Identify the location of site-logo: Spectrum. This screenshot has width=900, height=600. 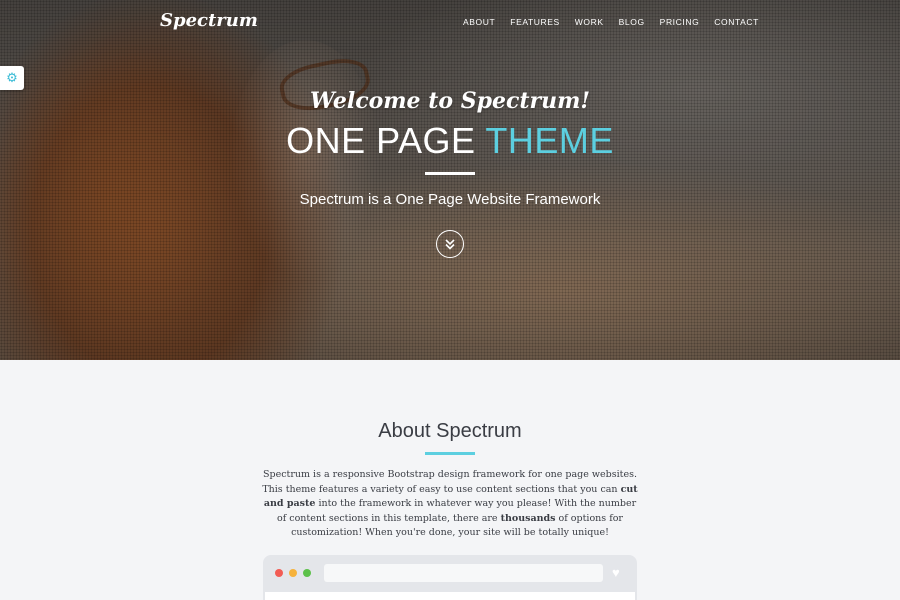
(209, 20).